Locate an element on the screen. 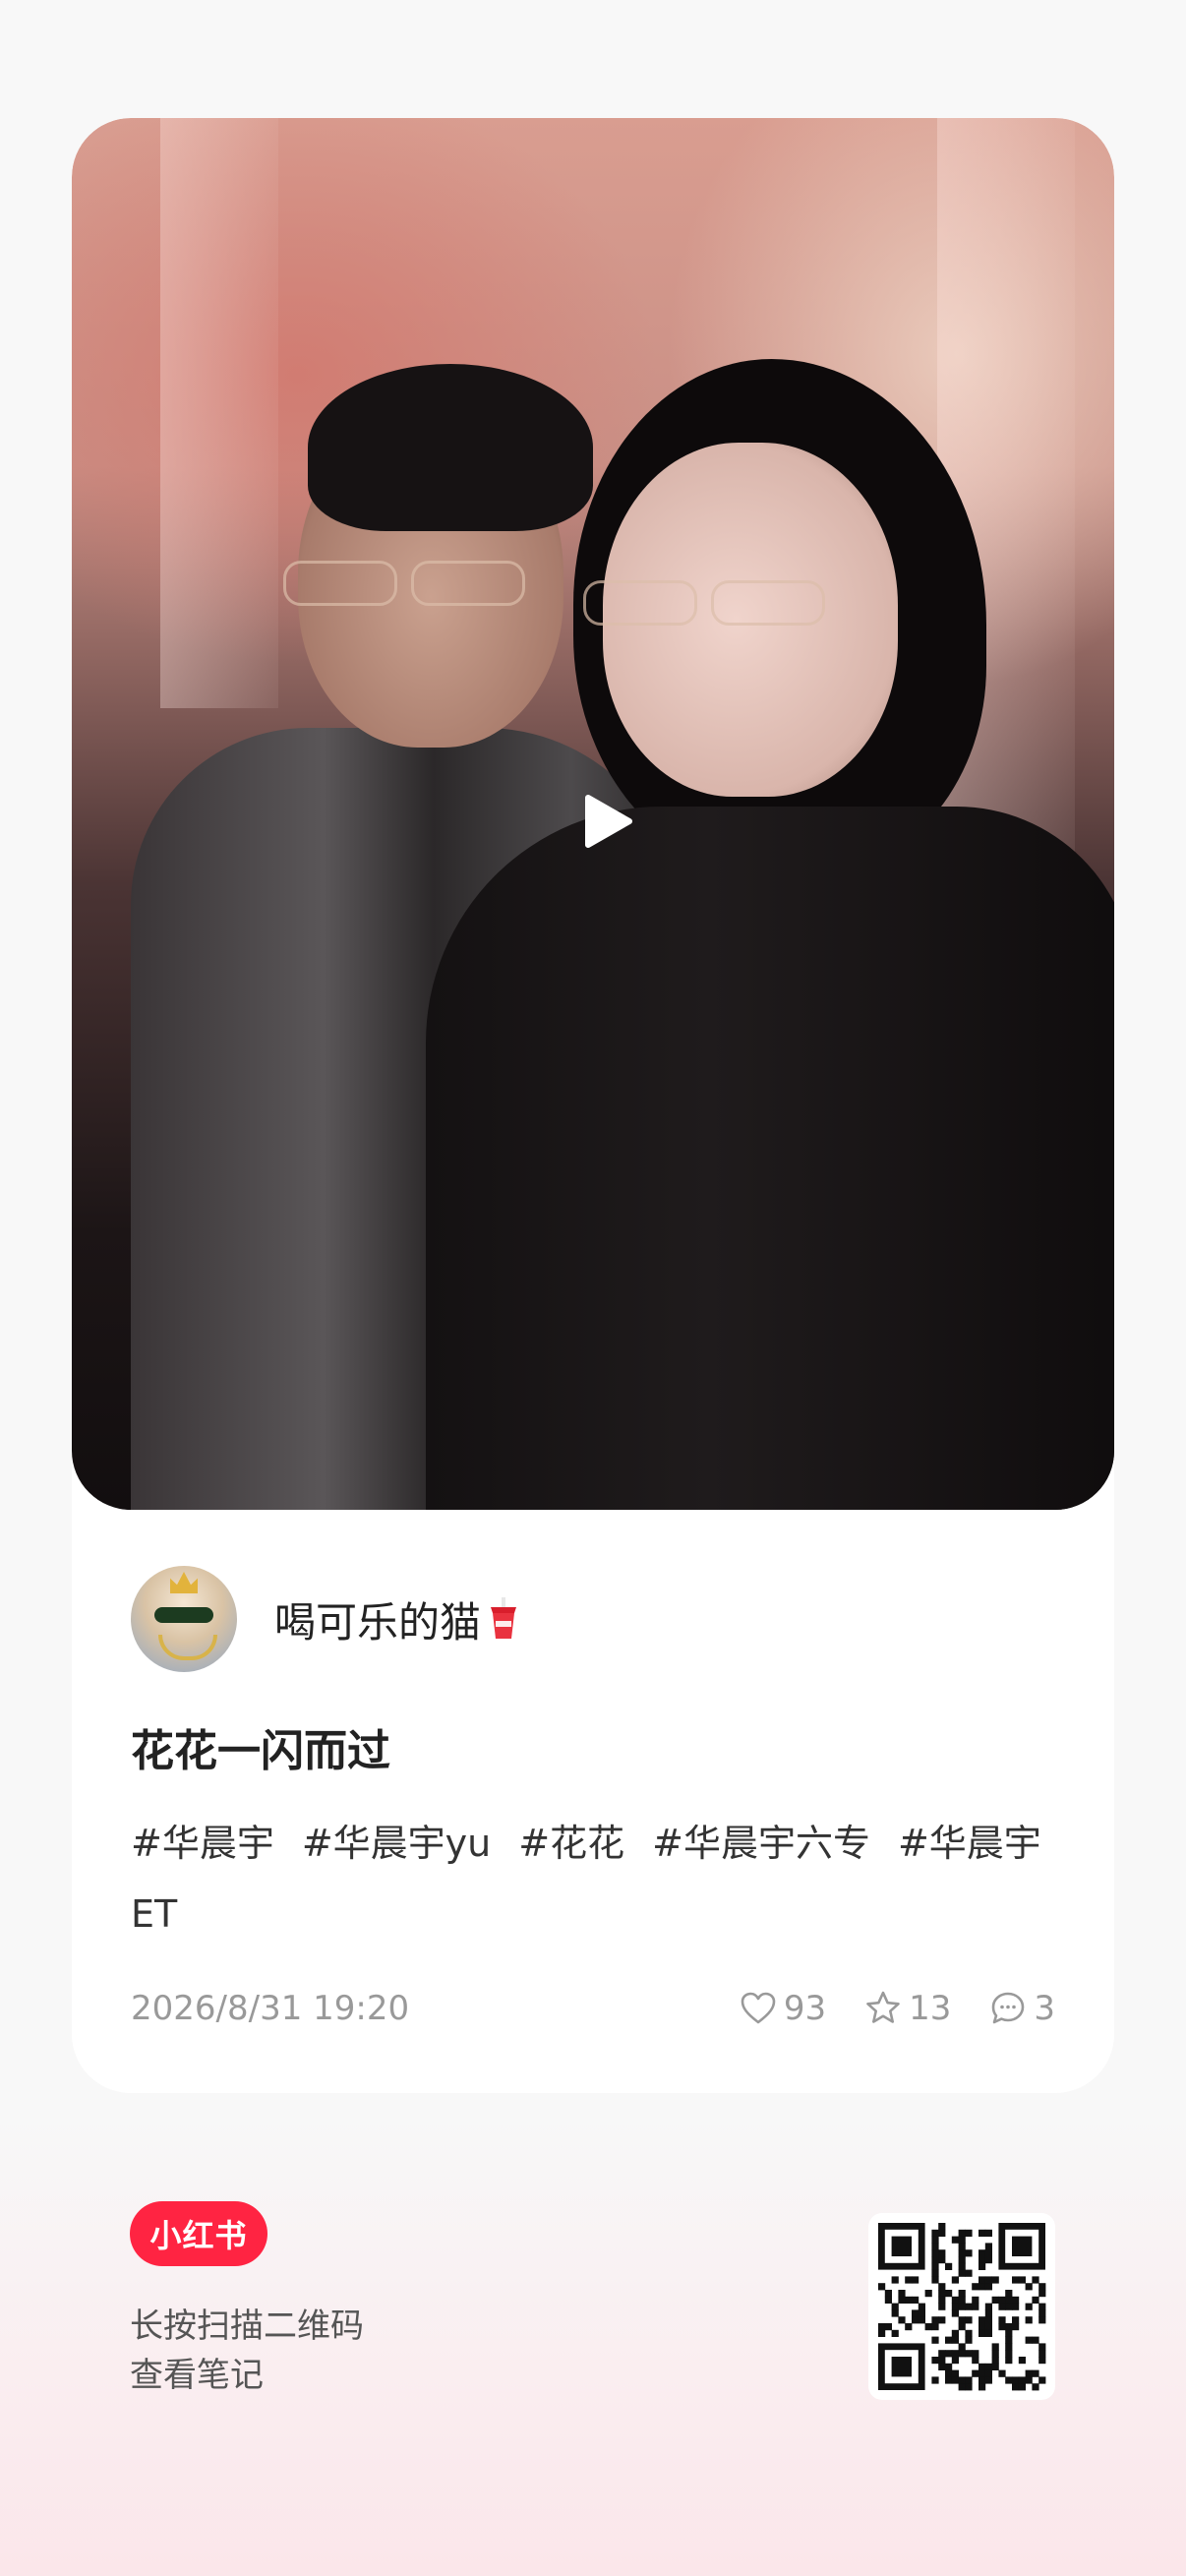  cup-icon is located at coordinates (504, 1618).